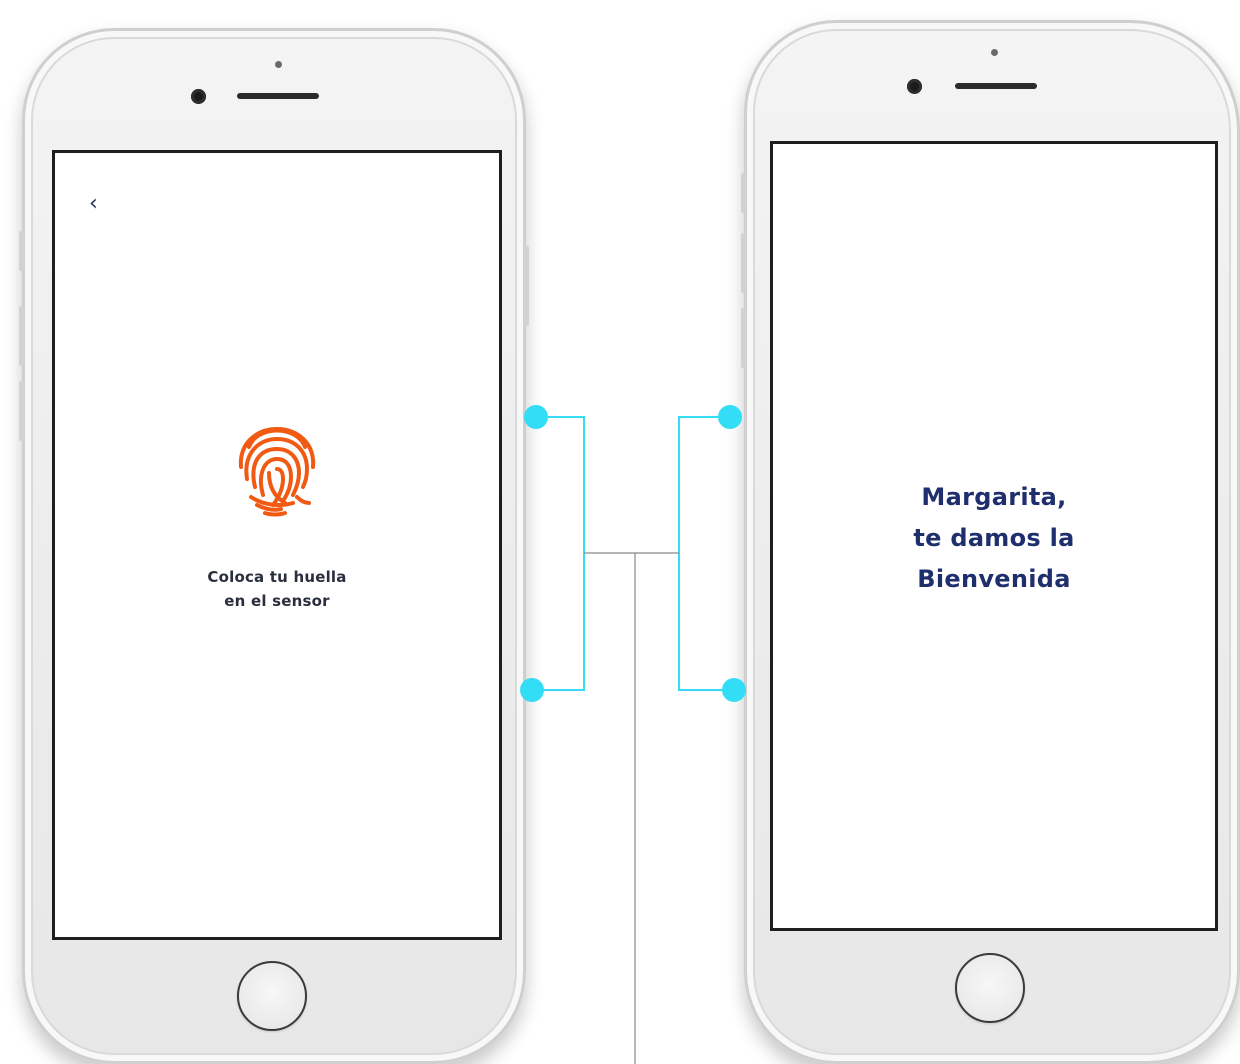  I want to click on fingerprint-icon, so click(277, 471).